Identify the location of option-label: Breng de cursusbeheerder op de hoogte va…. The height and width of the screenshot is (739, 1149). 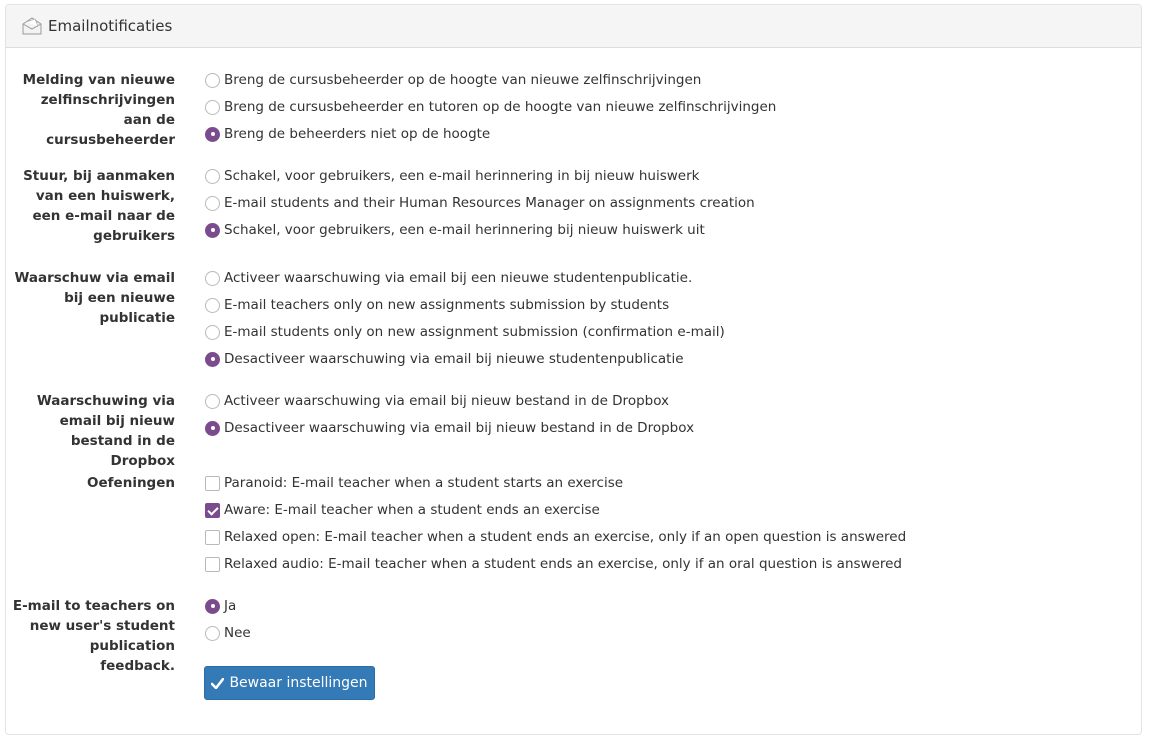
(463, 80).